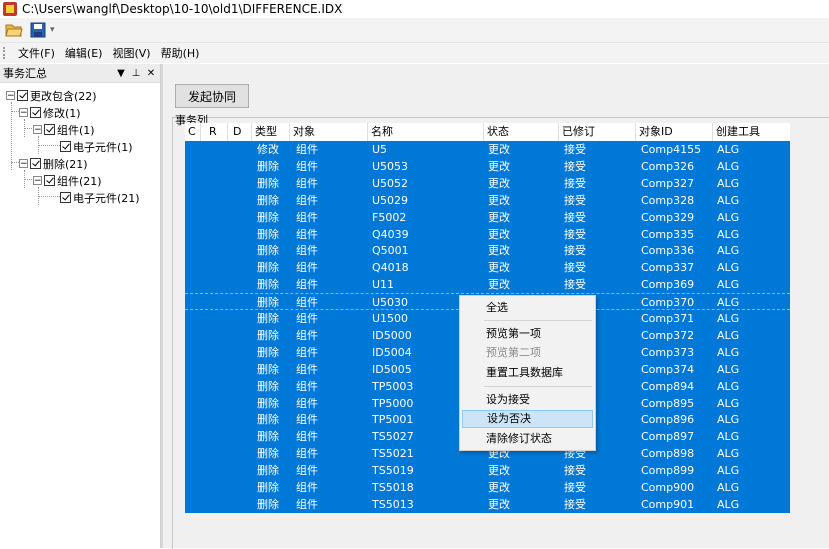 The image size is (829, 549). I want to click on menu-item-set-reject: 设为否决, so click(527, 419).